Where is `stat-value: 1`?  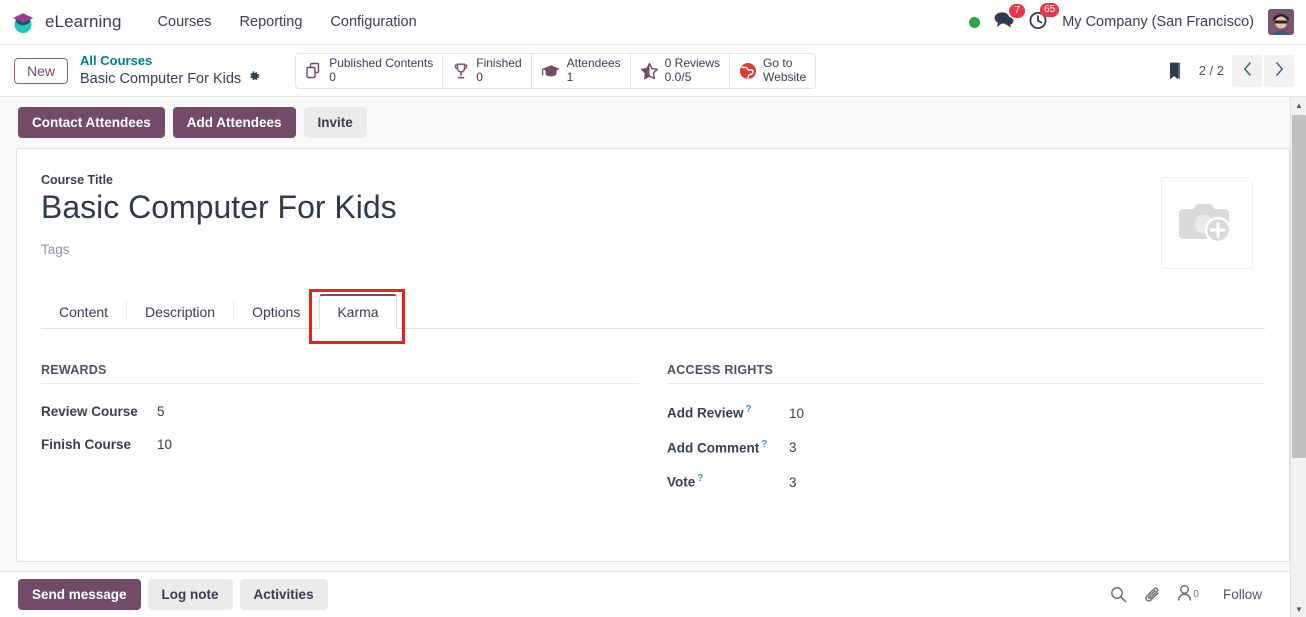
stat-value: 1 is located at coordinates (570, 76).